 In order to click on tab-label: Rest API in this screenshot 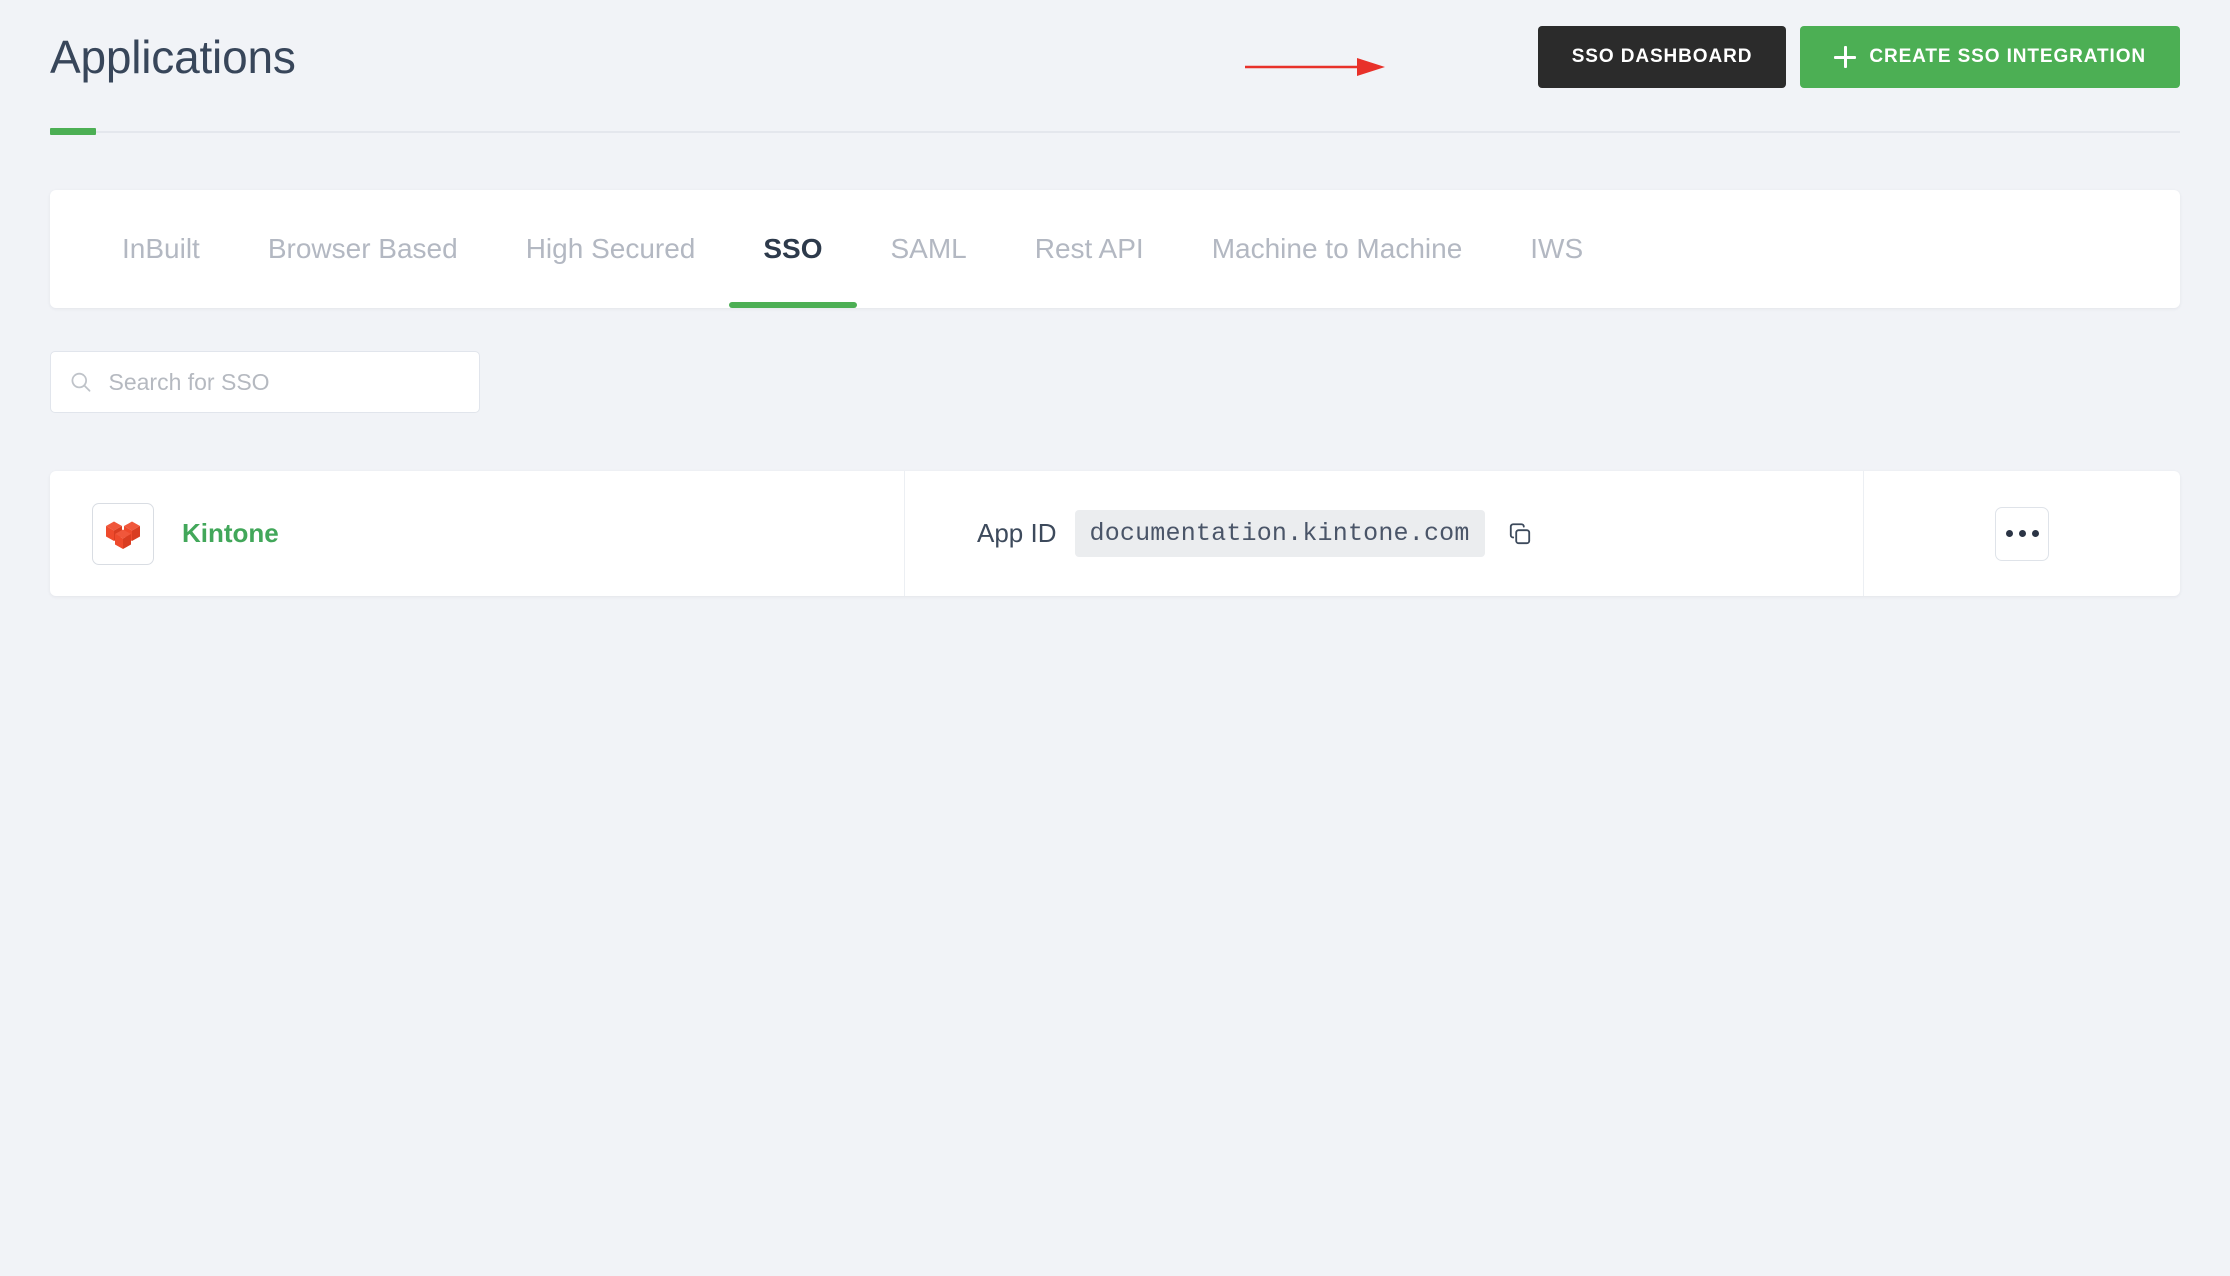, I will do `click(1089, 248)`.